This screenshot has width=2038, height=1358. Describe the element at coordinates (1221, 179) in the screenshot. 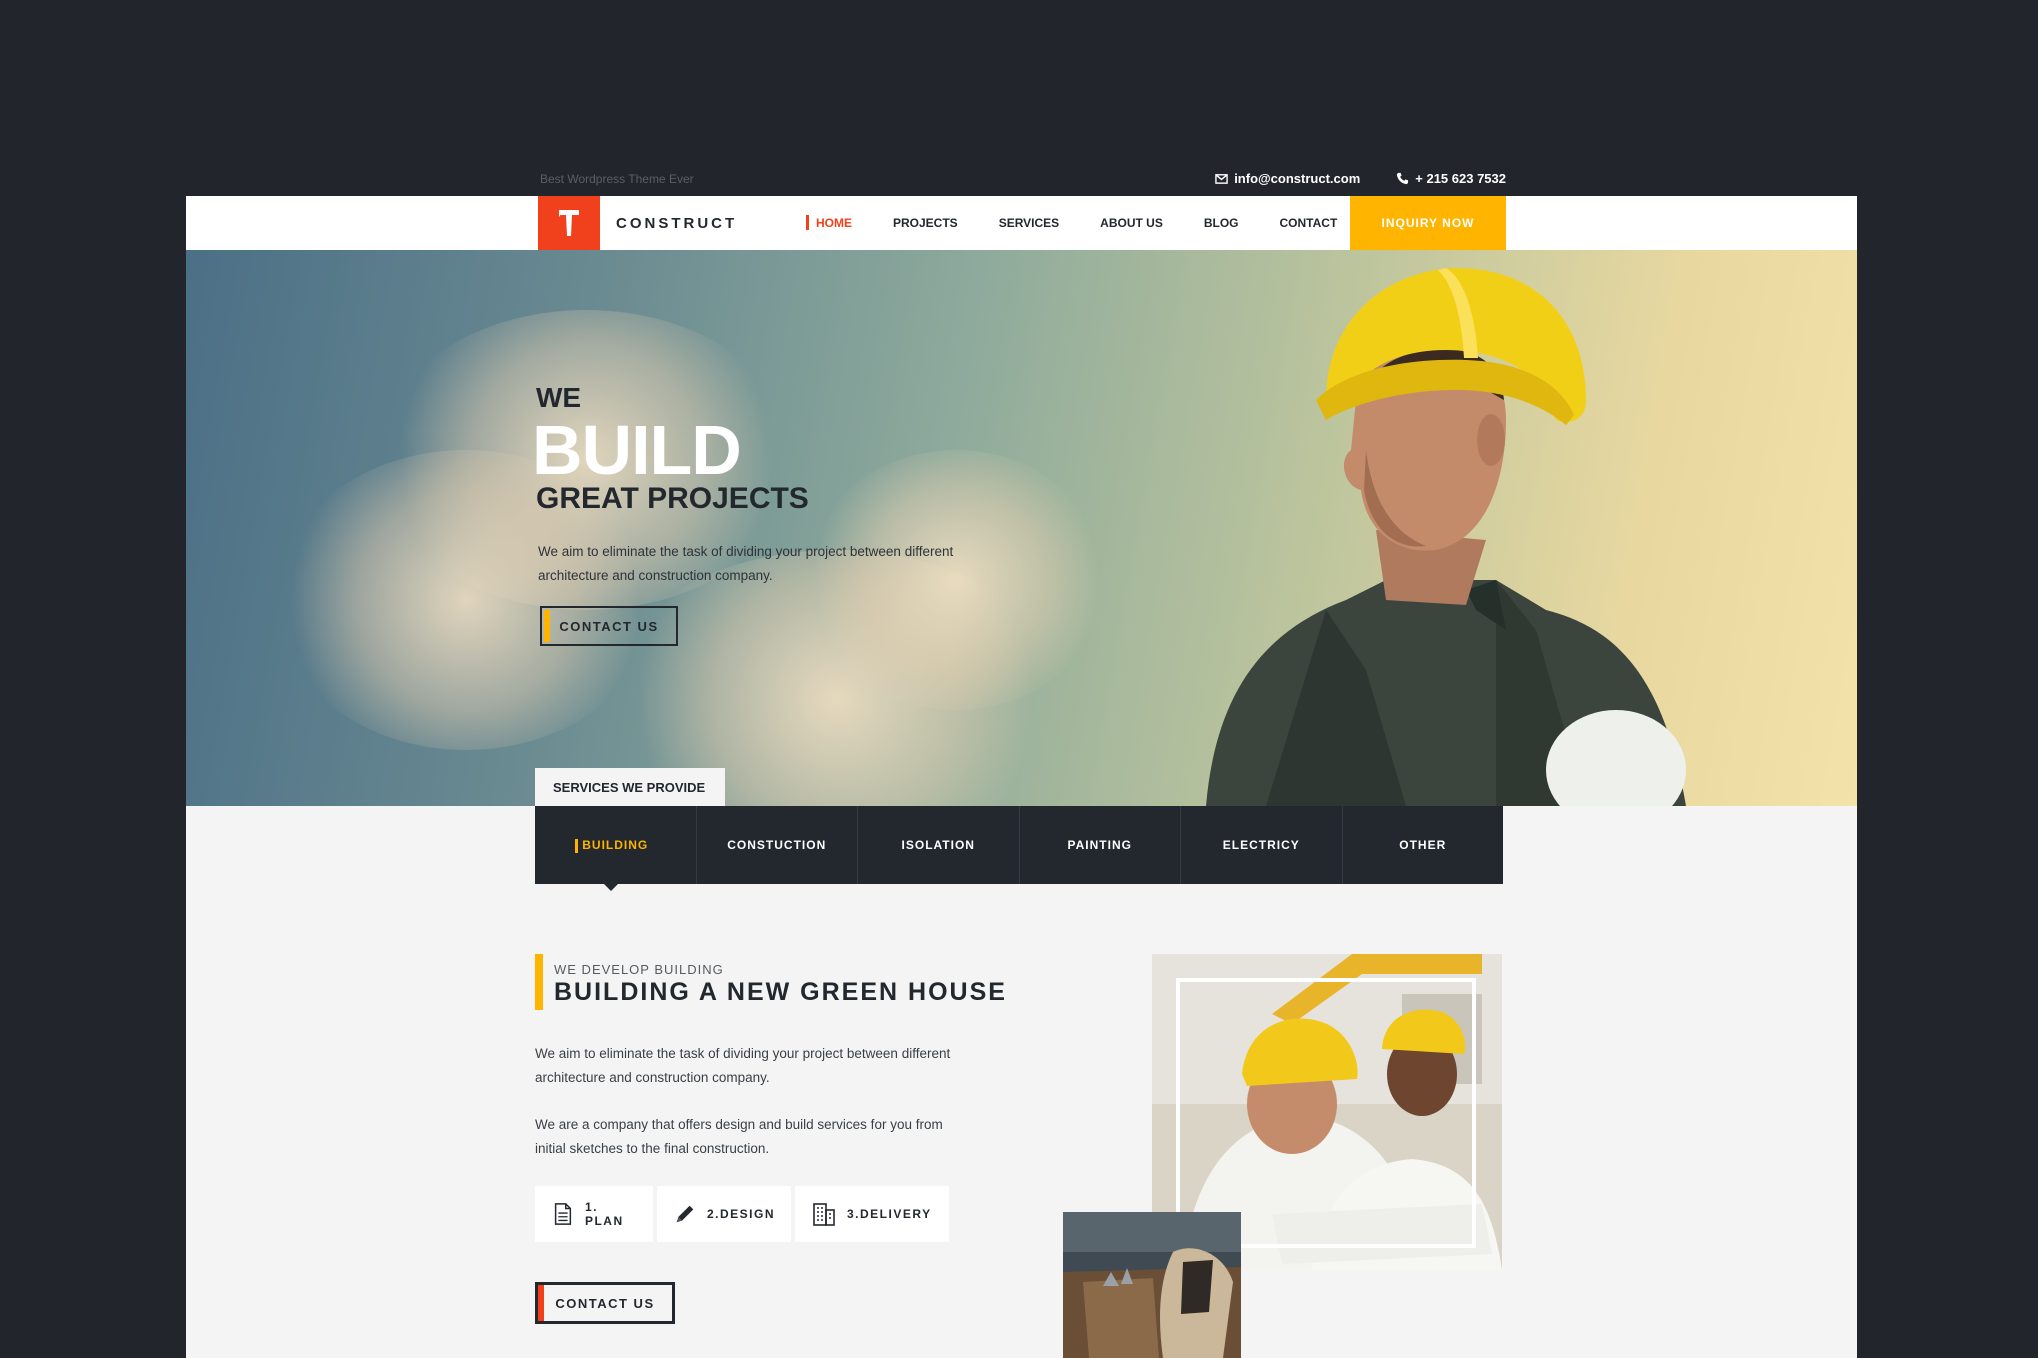

I see `envelope-icon` at that location.